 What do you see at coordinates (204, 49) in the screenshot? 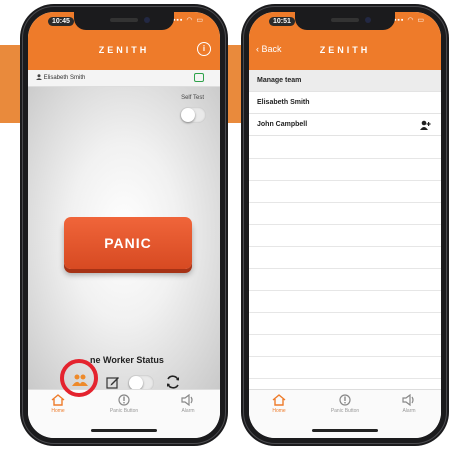
I see `info-icon: i` at bounding box center [204, 49].